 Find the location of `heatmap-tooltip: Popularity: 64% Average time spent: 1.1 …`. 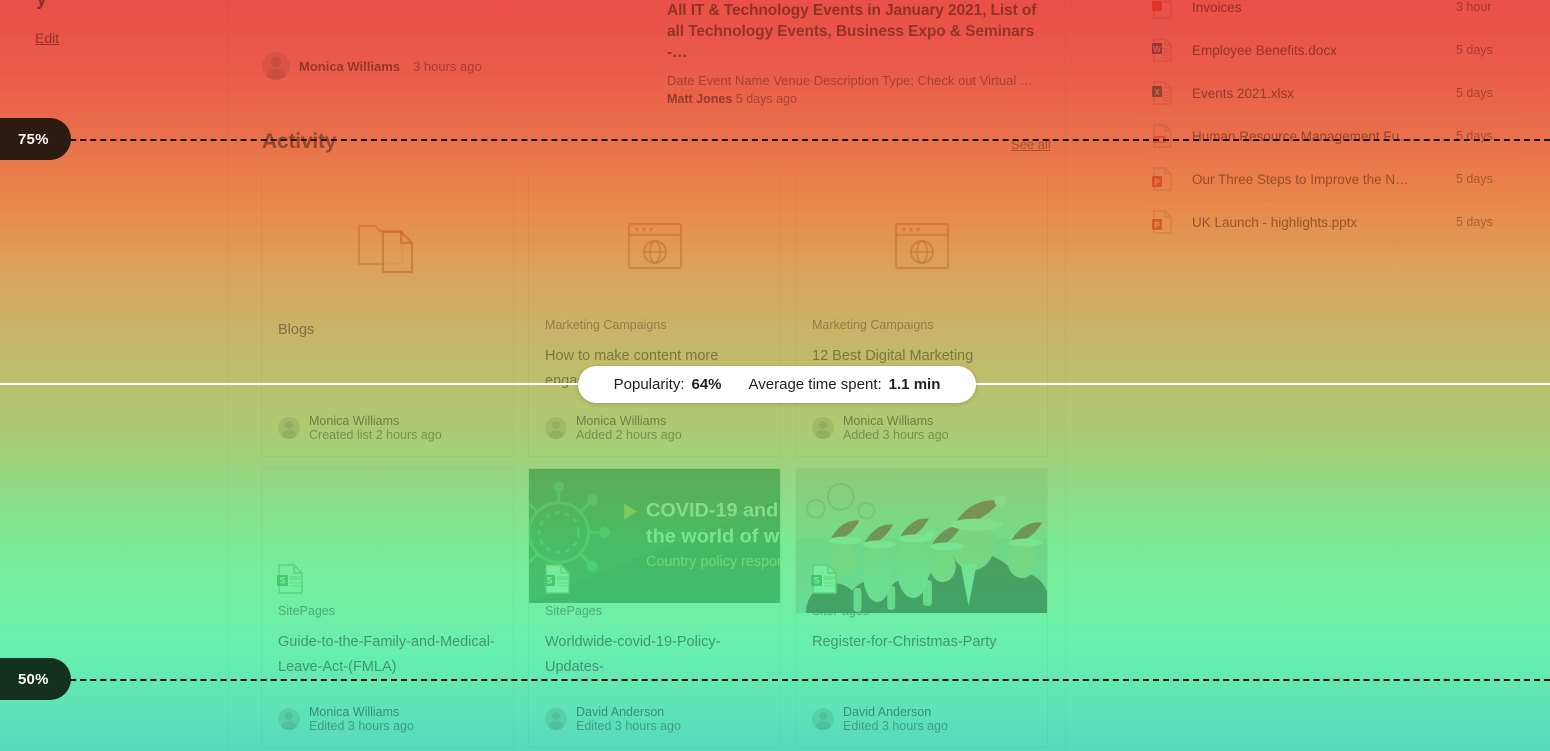

heatmap-tooltip: Popularity: 64% Average time spent: 1.1 … is located at coordinates (777, 384).